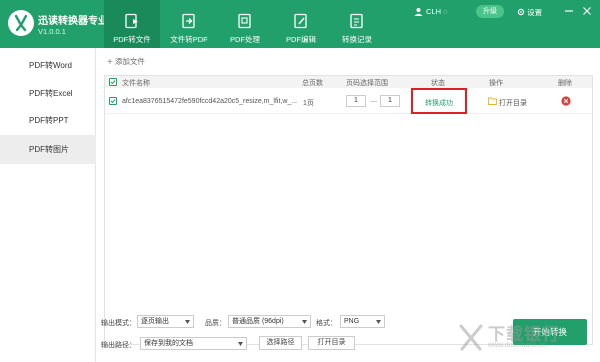 This screenshot has height=362, width=600. I want to click on range-from-input: 1, so click(356, 101).